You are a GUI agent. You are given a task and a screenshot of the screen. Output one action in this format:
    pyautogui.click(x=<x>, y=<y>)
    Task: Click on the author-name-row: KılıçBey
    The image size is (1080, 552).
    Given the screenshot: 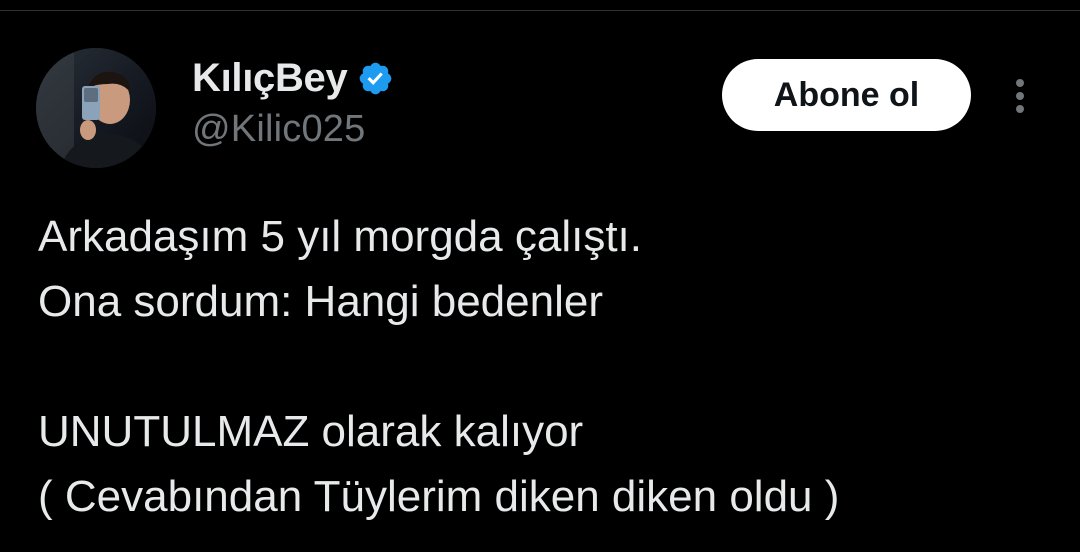 What is the action you would take?
    pyautogui.click(x=293, y=78)
    